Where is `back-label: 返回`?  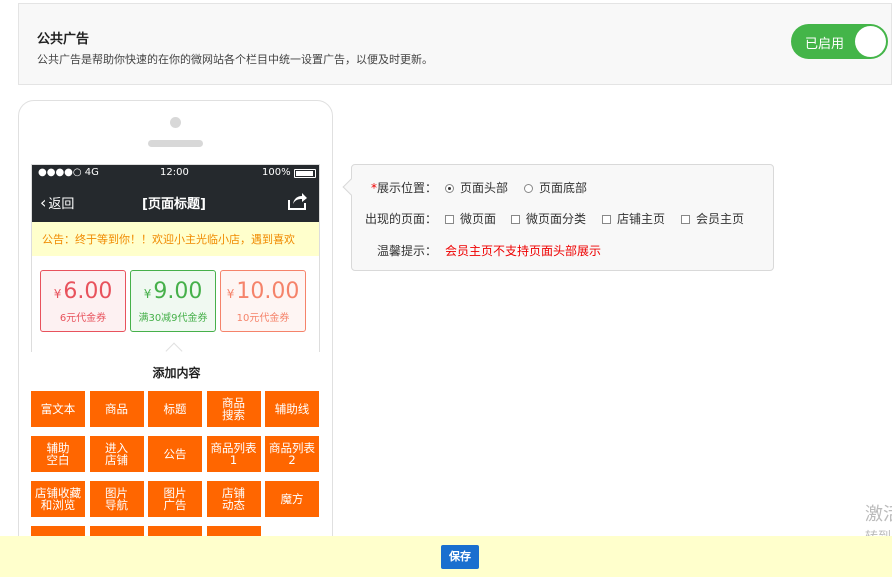
back-label: 返回 is located at coordinates (61, 204).